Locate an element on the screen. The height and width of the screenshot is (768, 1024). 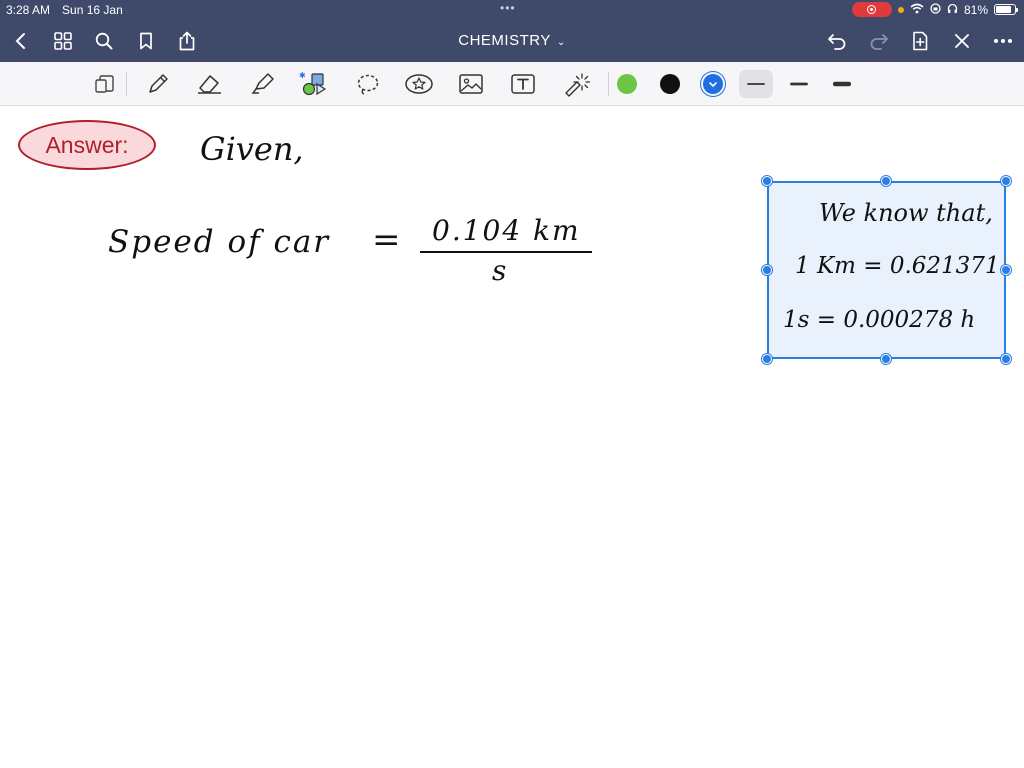
chevron-down-icon: ⌄ is located at coordinates (561, 42).